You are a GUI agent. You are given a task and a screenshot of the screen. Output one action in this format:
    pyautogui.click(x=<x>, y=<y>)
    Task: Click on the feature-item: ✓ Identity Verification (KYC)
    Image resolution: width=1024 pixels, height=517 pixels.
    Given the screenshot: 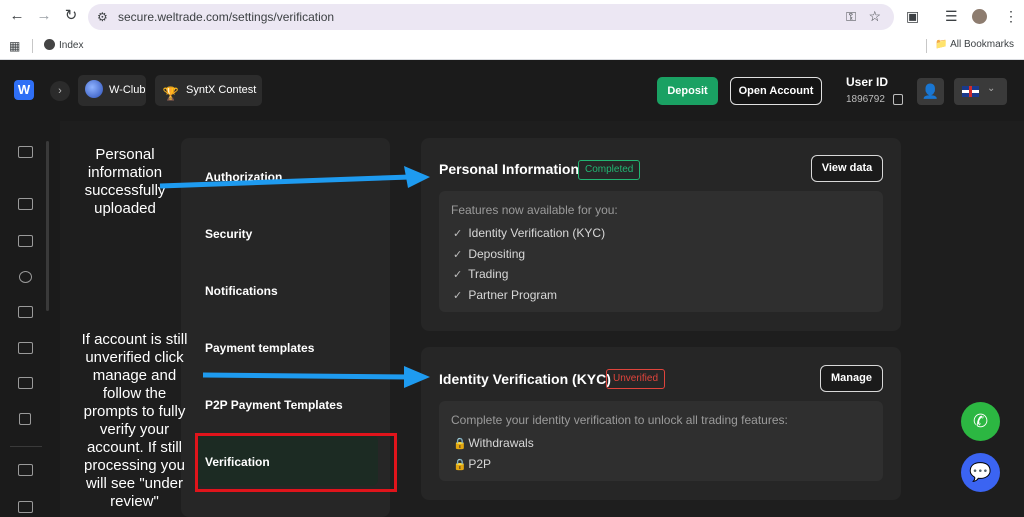 What is the action you would take?
    pyautogui.click(x=529, y=233)
    